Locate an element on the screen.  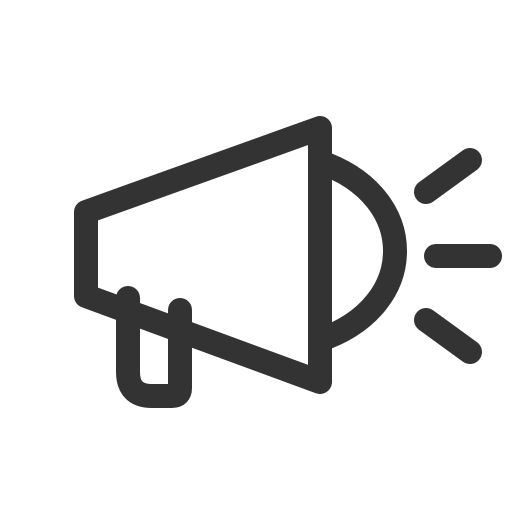
sound-line-bottom is located at coordinates (448, 336).